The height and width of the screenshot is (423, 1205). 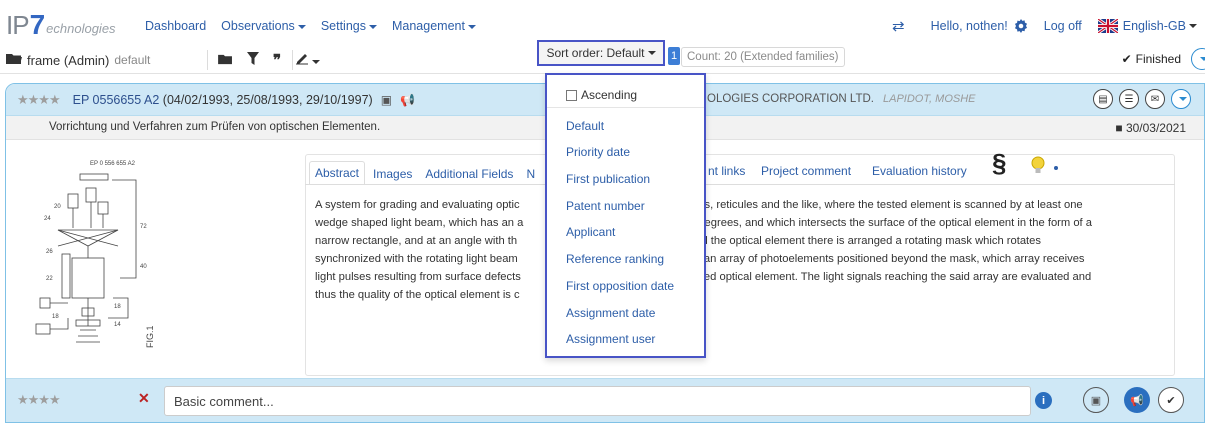 What do you see at coordinates (386, 100) in the screenshot?
I see `document-icon: ▣` at bounding box center [386, 100].